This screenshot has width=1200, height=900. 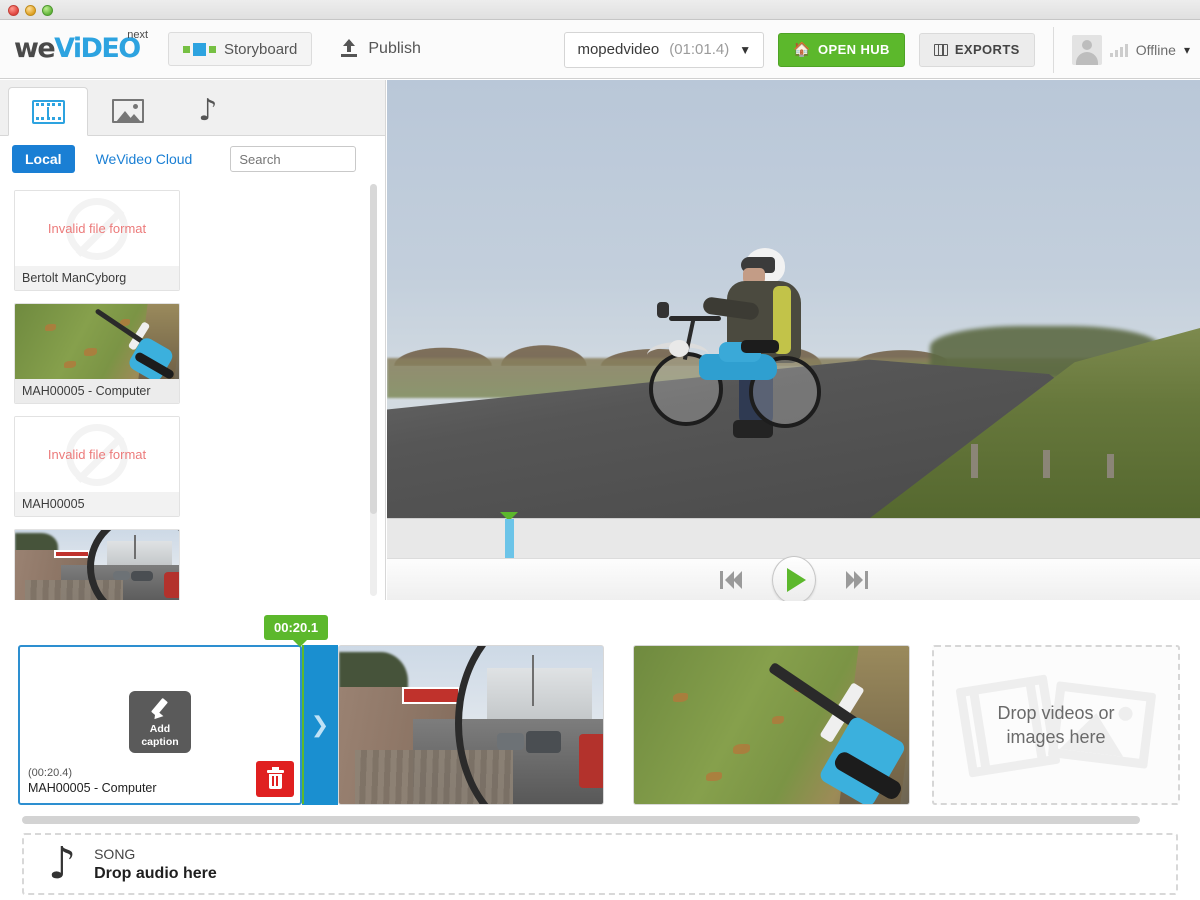 I want to click on rider-figure, so click(x=762, y=353).